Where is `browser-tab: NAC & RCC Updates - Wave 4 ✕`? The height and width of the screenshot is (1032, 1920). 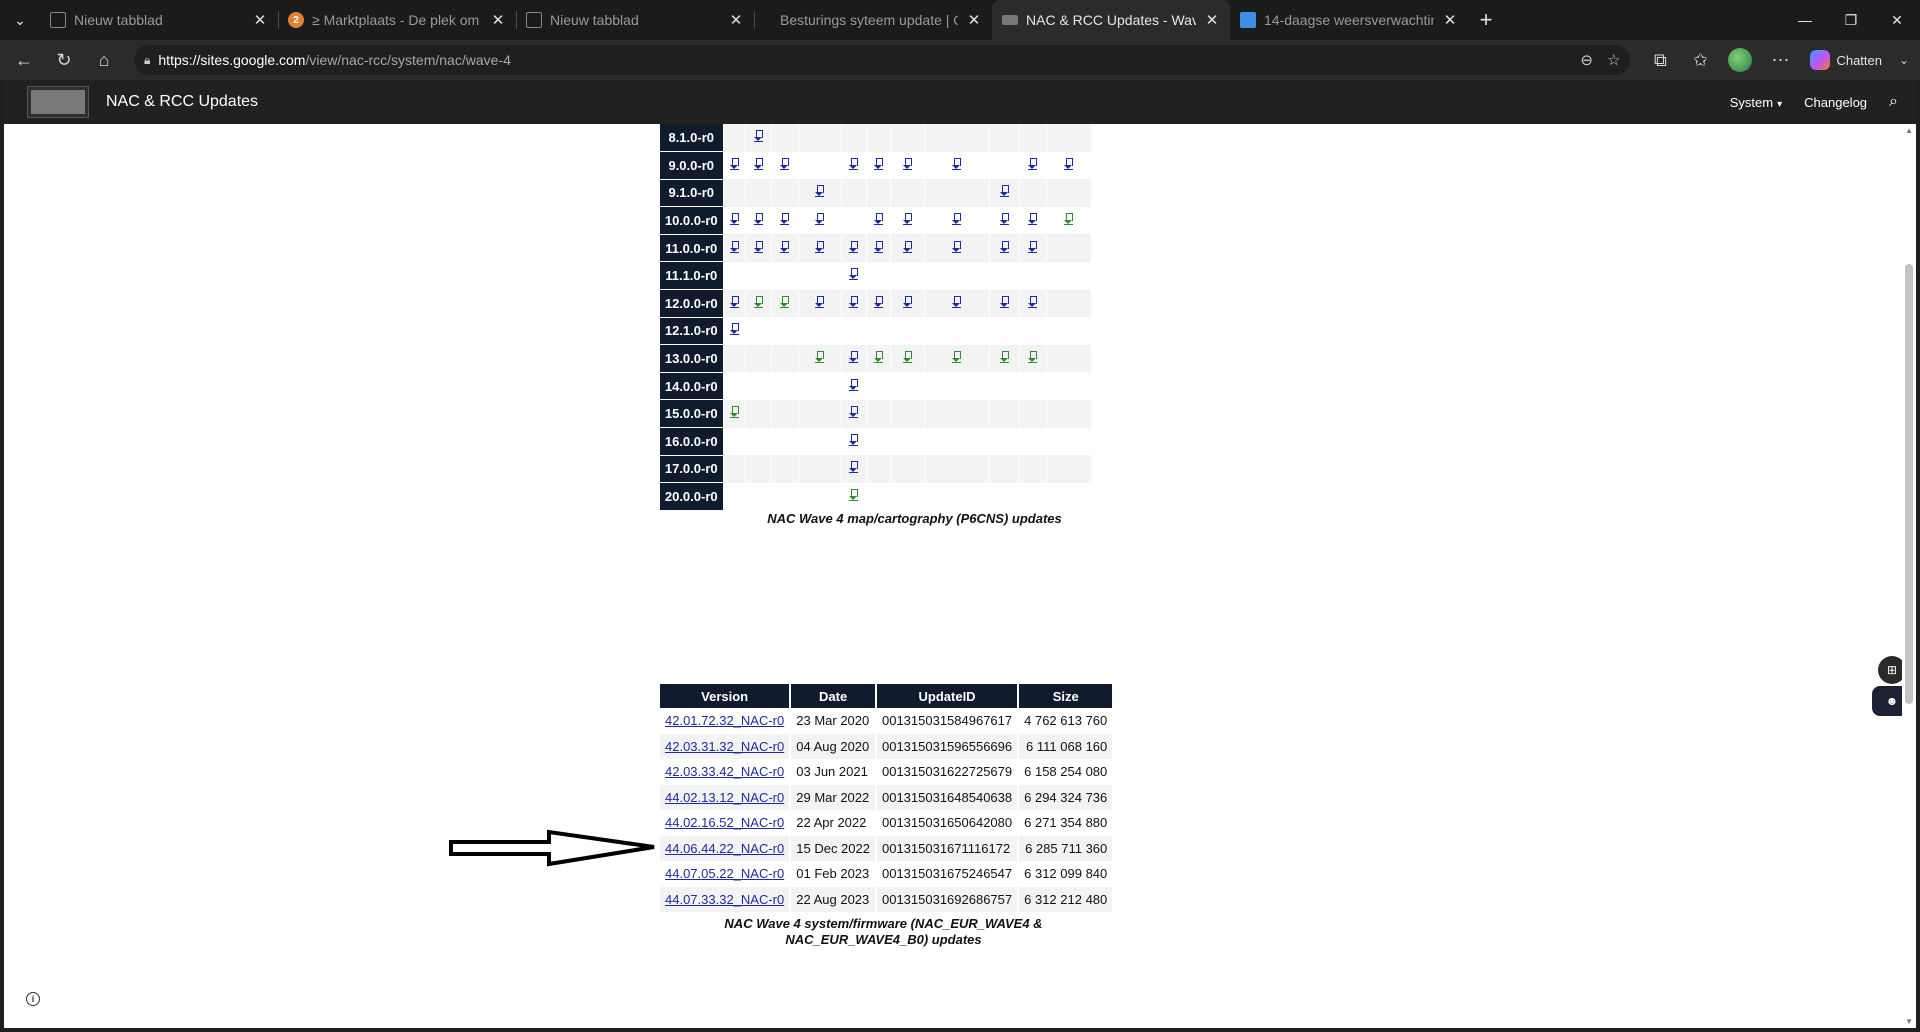 browser-tab: NAC & RCC Updates - Wave 4 ✕ is located at coordinates (1111, 20).